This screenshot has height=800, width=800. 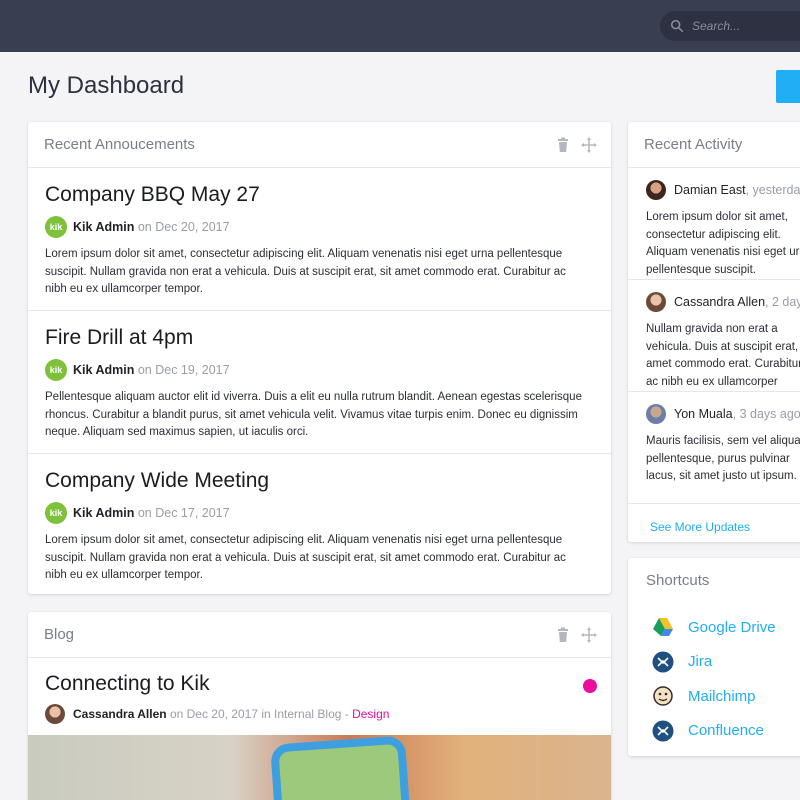 What do you see at coordinates (590, 686) in the screenshot?
I see `category-dot` at bounding box center [590, 686].